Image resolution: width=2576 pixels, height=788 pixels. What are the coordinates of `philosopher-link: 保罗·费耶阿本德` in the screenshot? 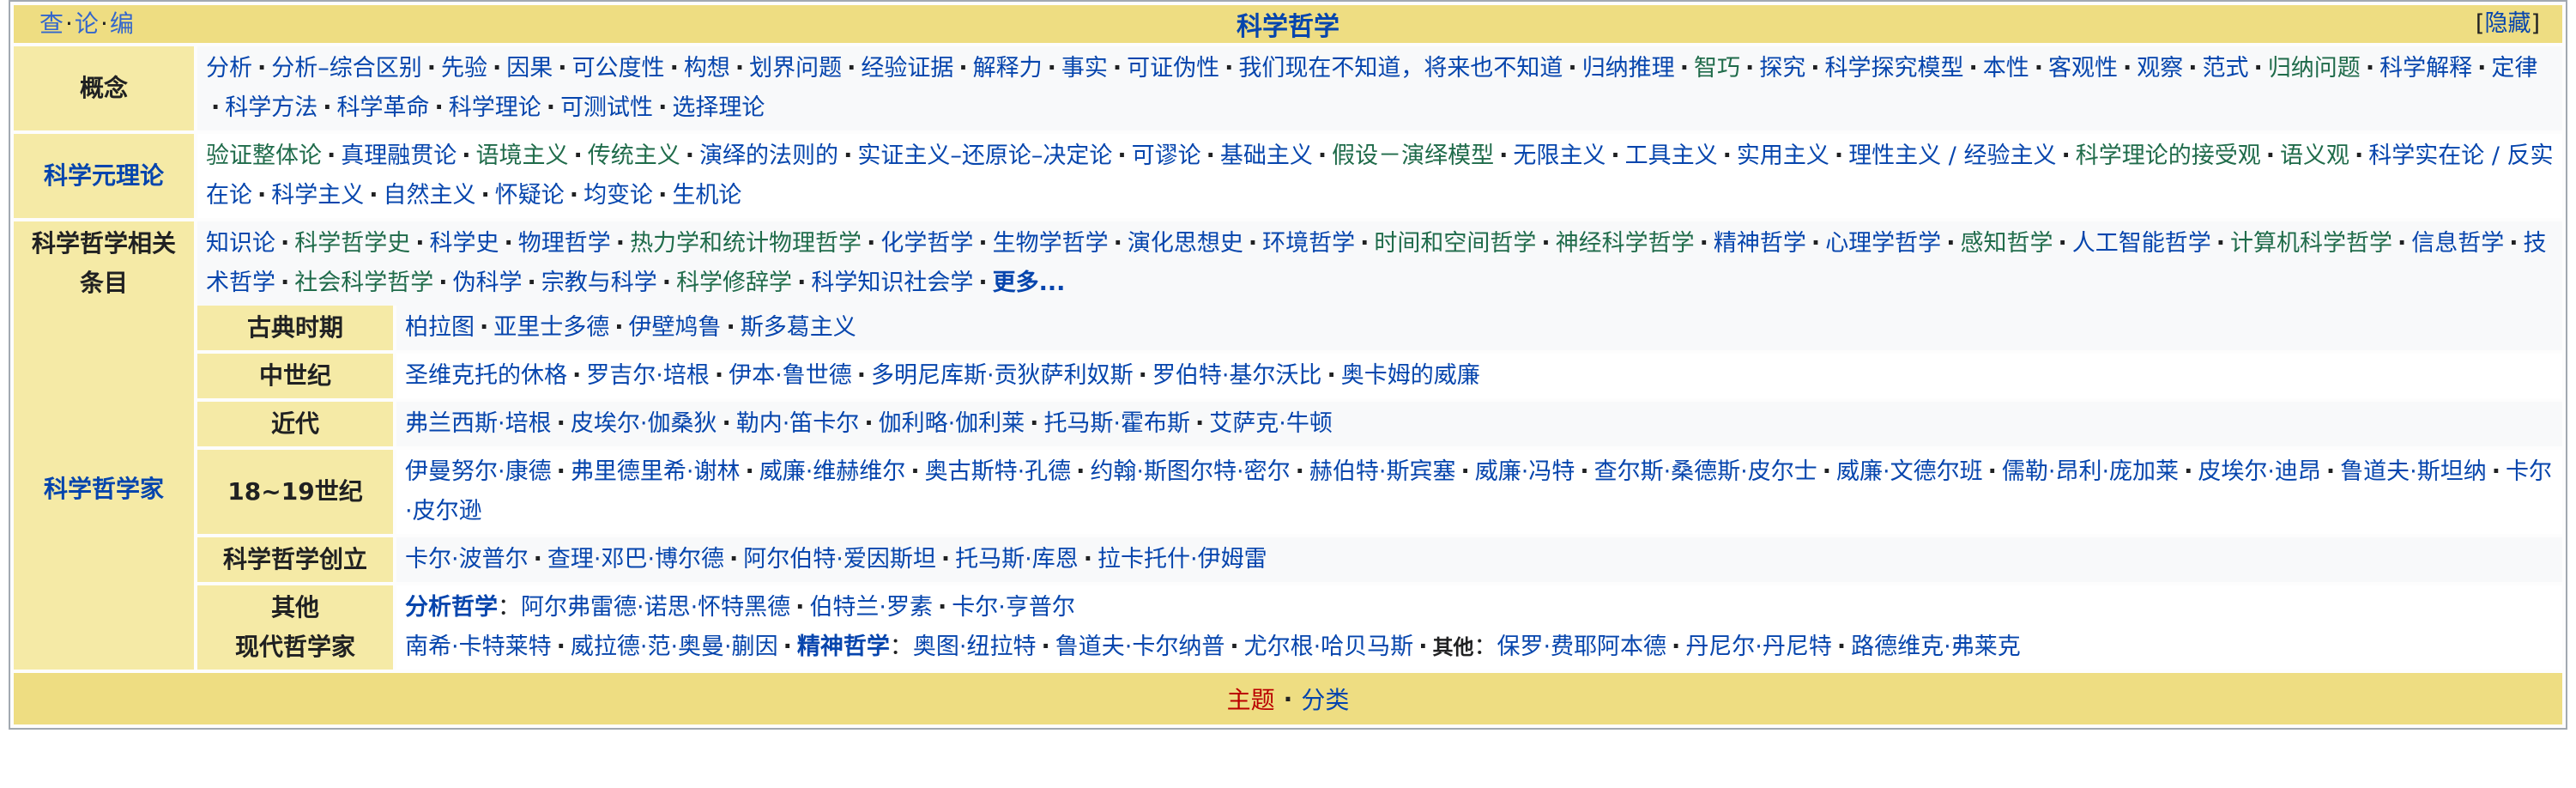 It's located at (1581, 646).